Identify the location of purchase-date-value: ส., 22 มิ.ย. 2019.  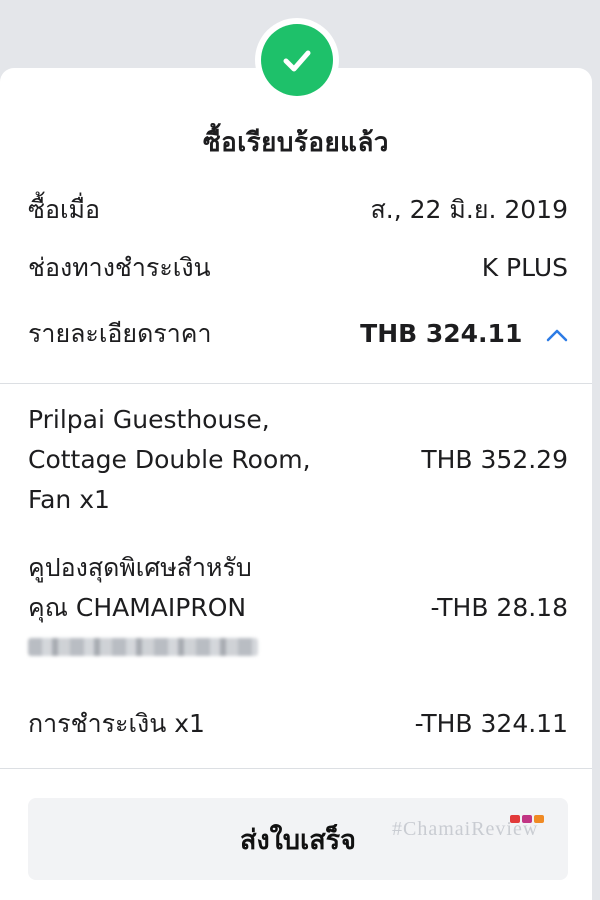
(469, 209).